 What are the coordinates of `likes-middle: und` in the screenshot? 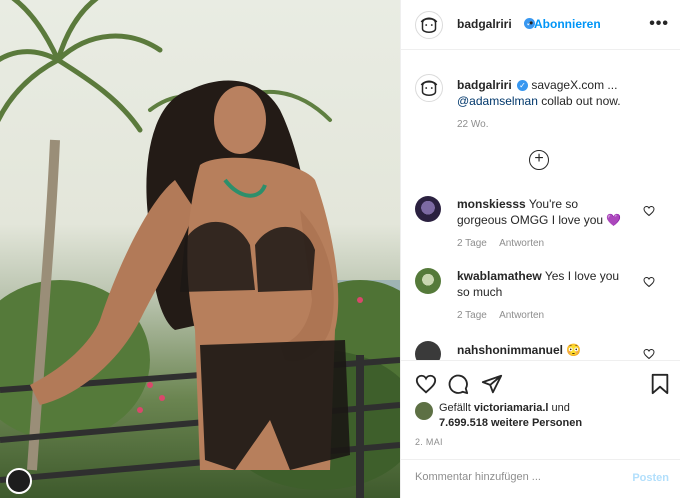 It's located at (559, 408).